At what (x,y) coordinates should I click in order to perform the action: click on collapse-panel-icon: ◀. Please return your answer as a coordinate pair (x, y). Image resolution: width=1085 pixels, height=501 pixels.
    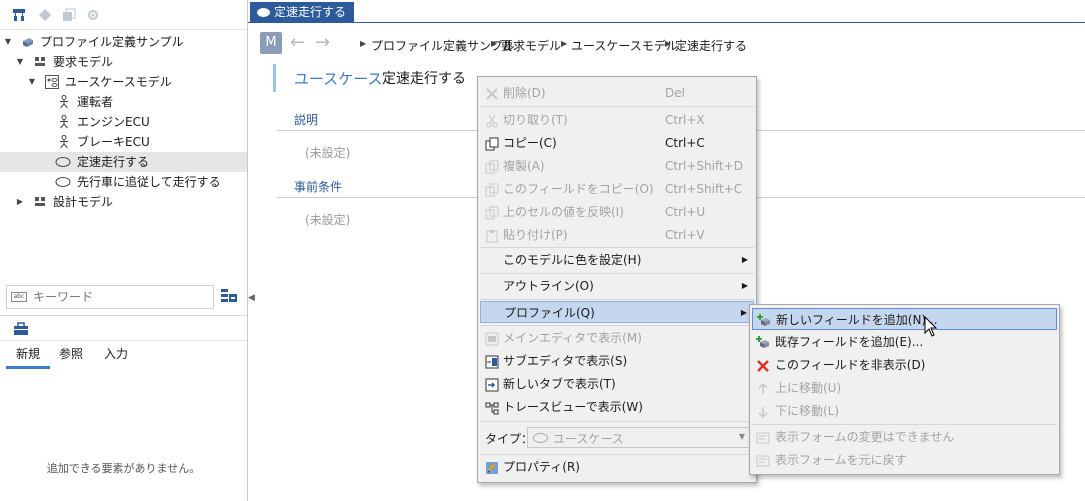
    Looking at the image, I should click on (251, 298).